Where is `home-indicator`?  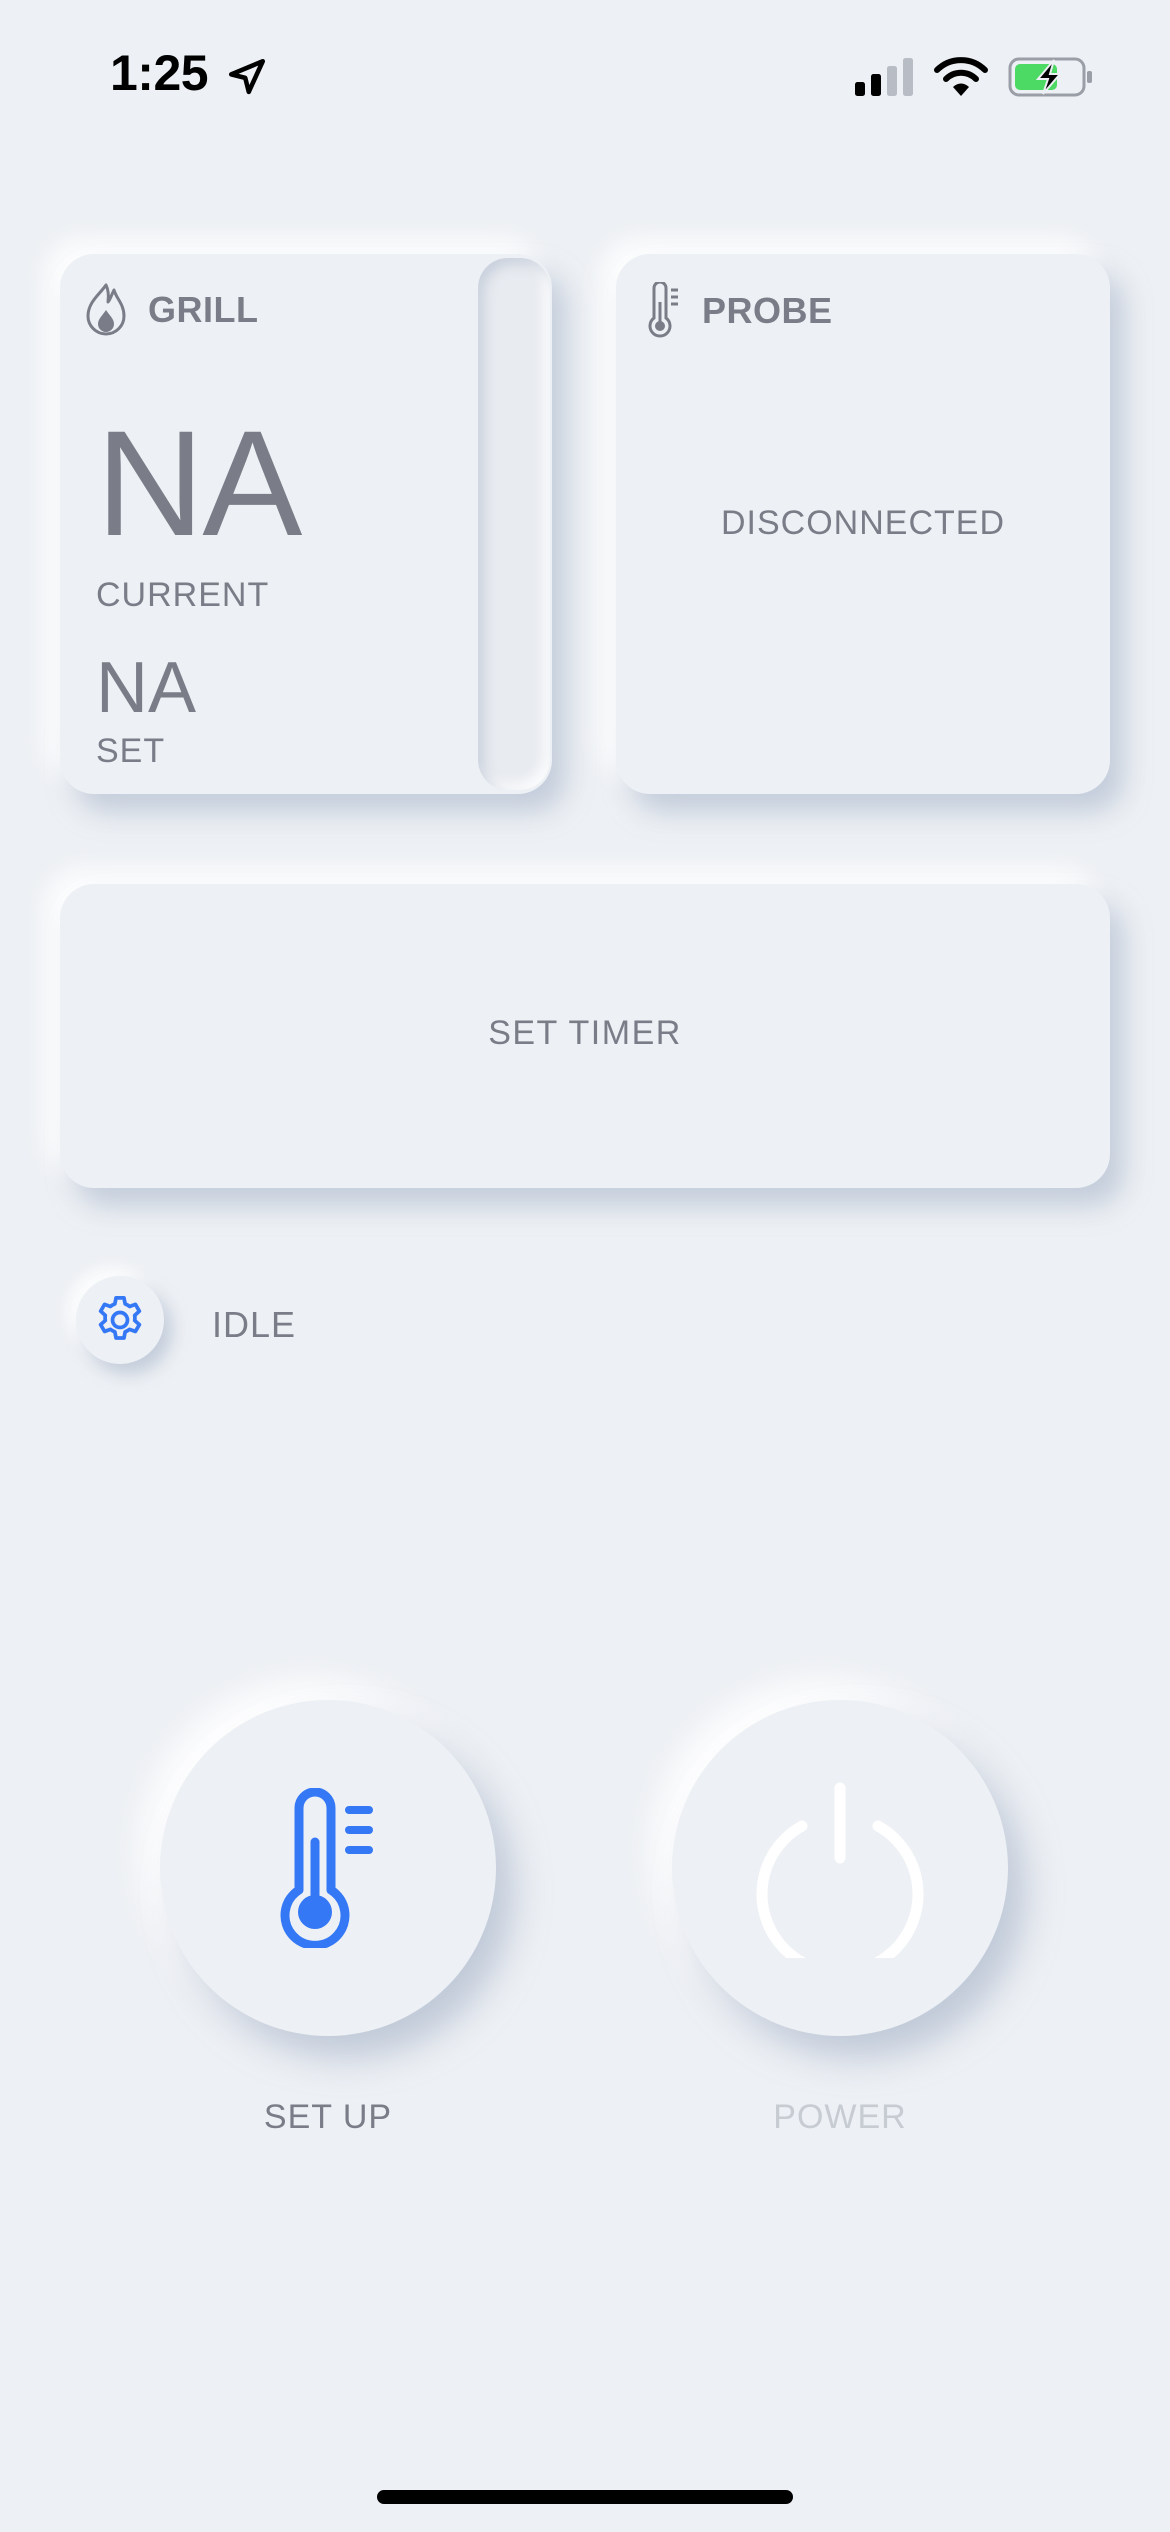 home-indicator is located at coordinates (585, 2497).